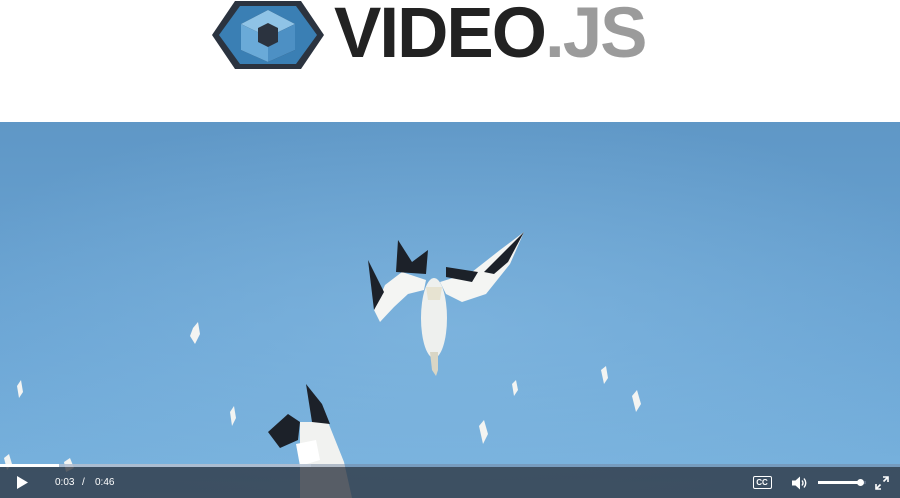 This screenshot has width=900, height=498. I want to click on volume-level, so click(840, 482).